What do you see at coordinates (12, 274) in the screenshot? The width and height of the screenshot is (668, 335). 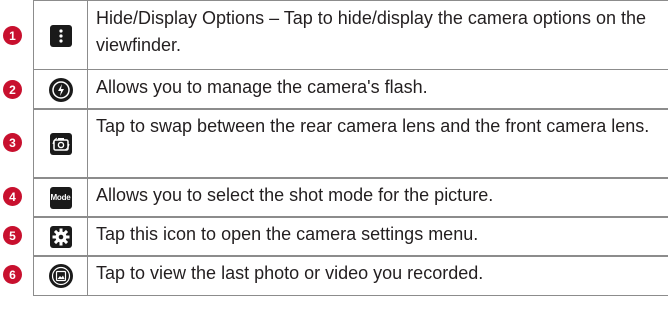 I see `row-number-badge: 6` at bounding box center [12, 274].